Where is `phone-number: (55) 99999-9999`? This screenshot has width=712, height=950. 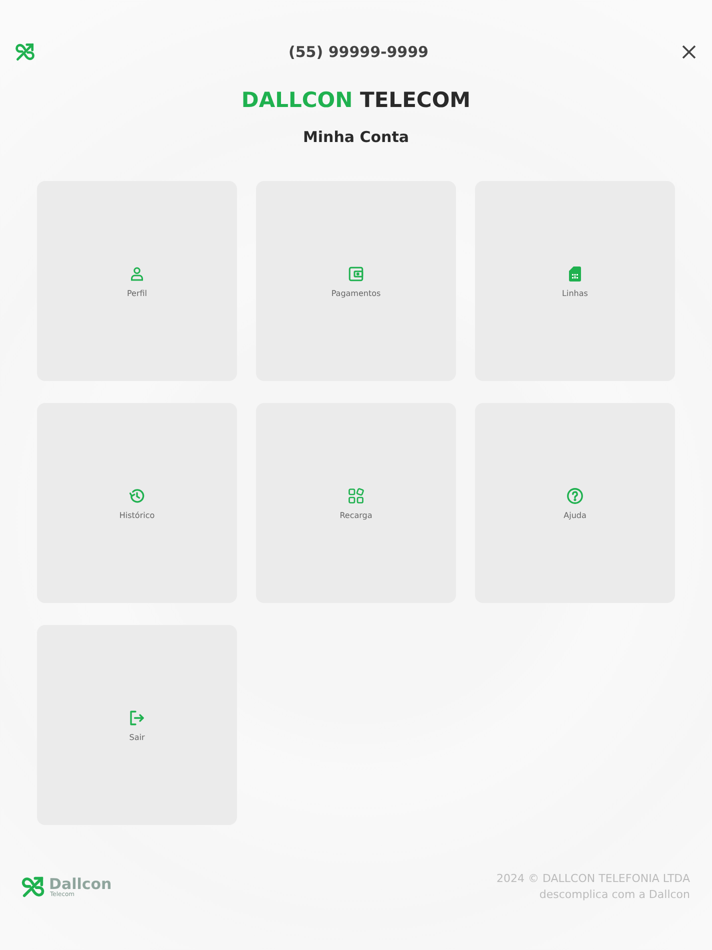 phone-number: (55) 99999-9999 is located at coordinates (358, 52).